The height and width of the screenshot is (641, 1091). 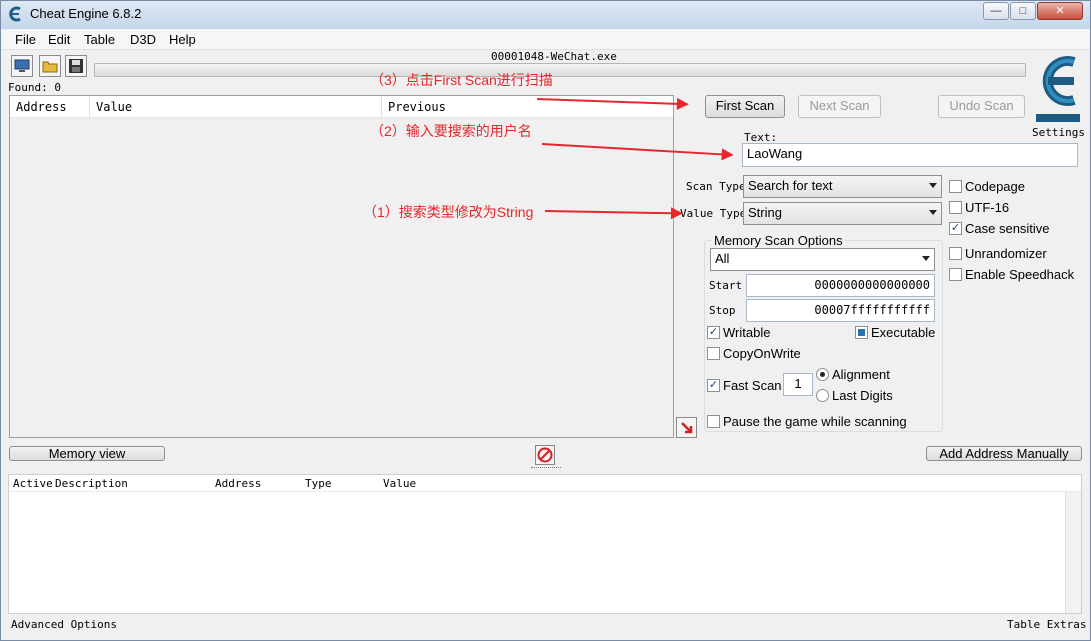 What do you see at coordinates (726, 285) in the screenshot?
I see `start-label: Start` at bounding box center [726, 285].